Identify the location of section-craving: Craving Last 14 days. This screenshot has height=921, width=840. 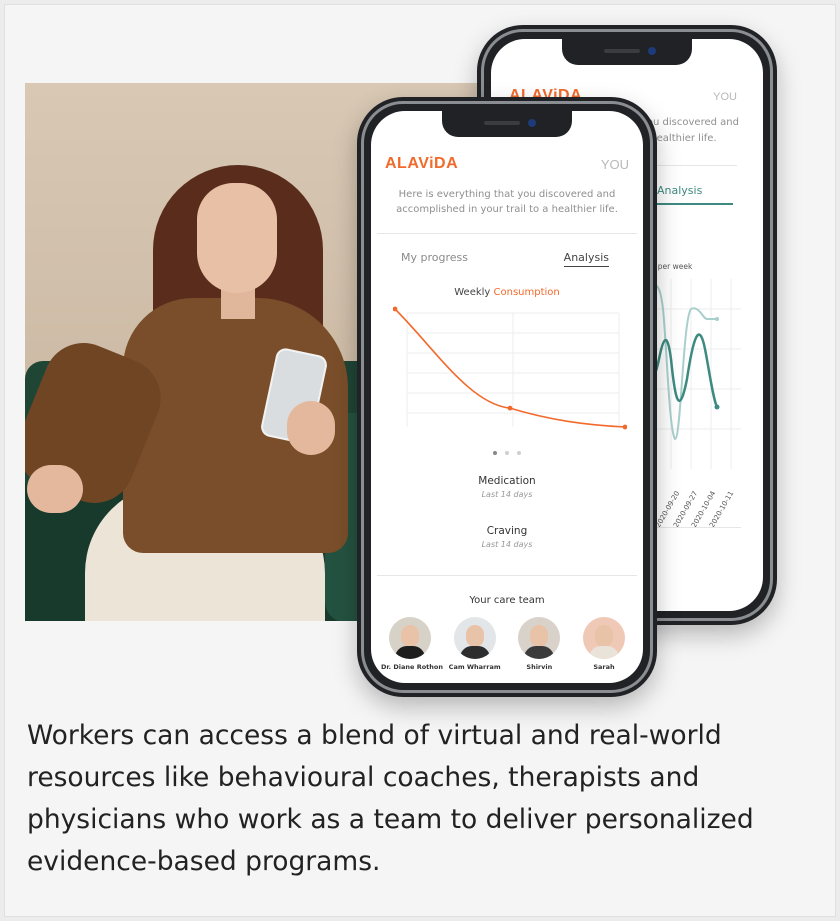
(507, 537).